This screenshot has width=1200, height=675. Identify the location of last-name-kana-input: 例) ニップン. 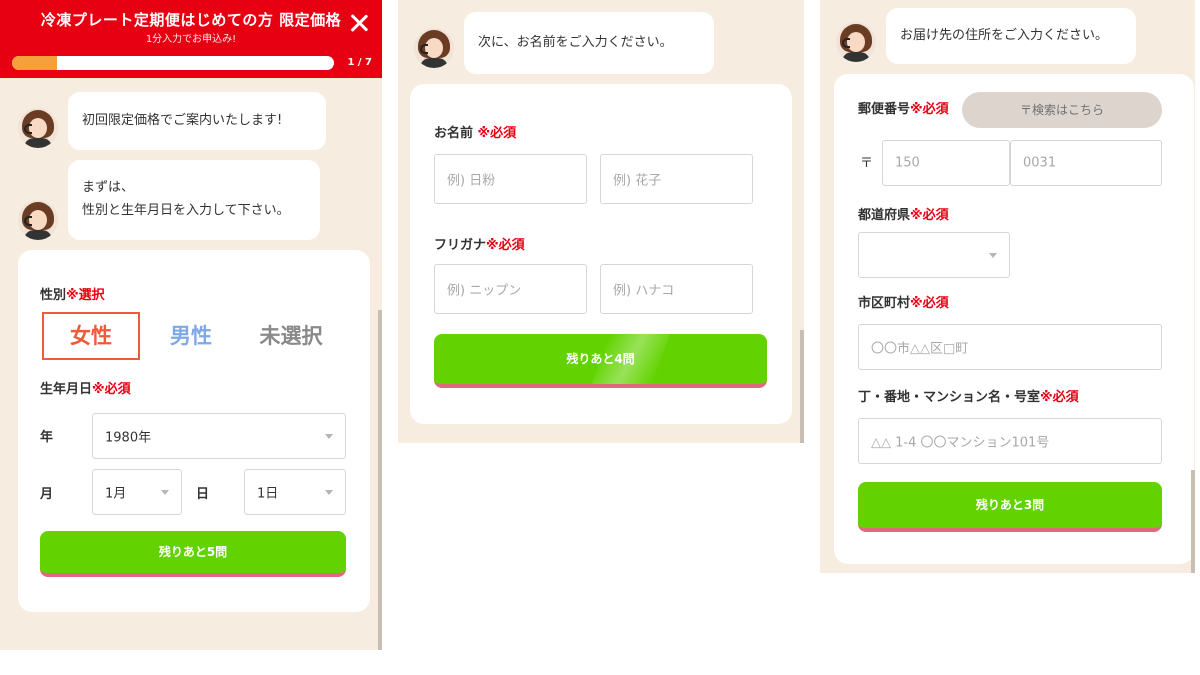
(510, 289).